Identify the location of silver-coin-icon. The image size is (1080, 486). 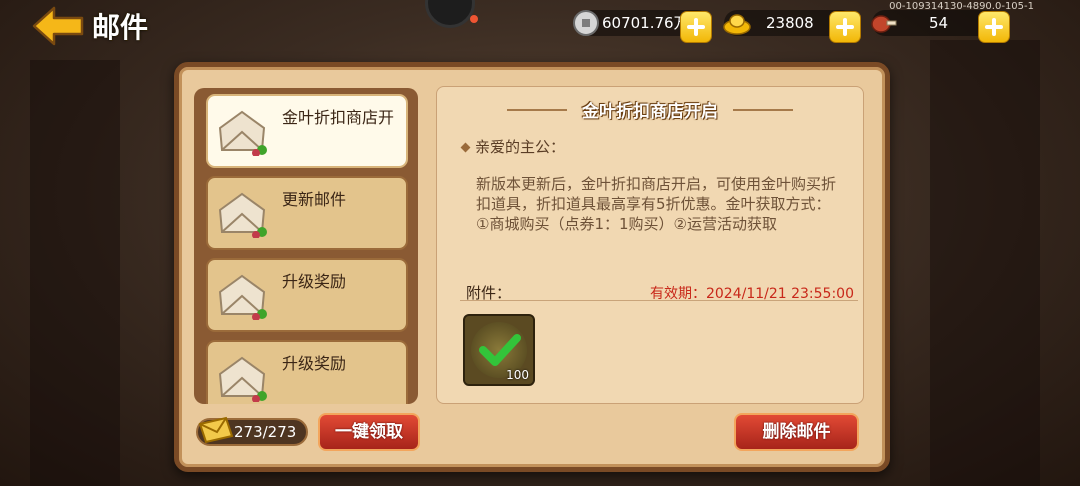
(586, 23).